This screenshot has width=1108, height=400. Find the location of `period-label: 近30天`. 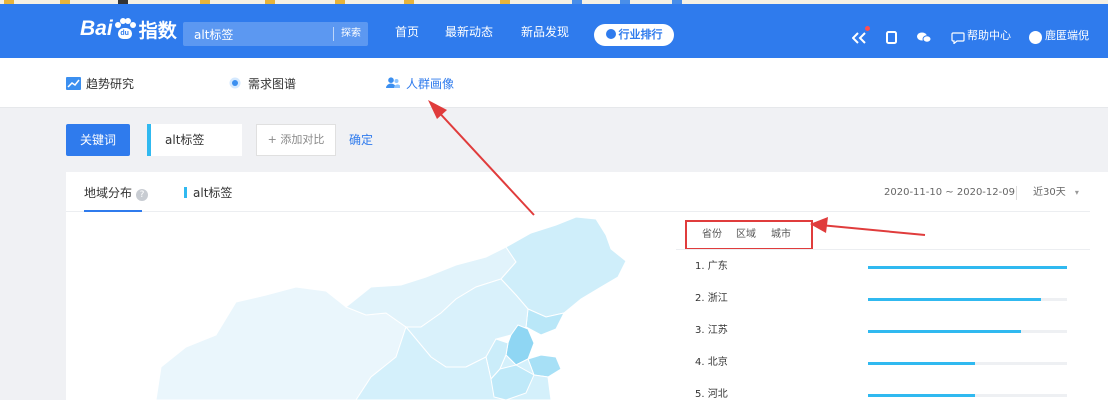

period-label: 近30天 is located at coordinates (1049, 192).